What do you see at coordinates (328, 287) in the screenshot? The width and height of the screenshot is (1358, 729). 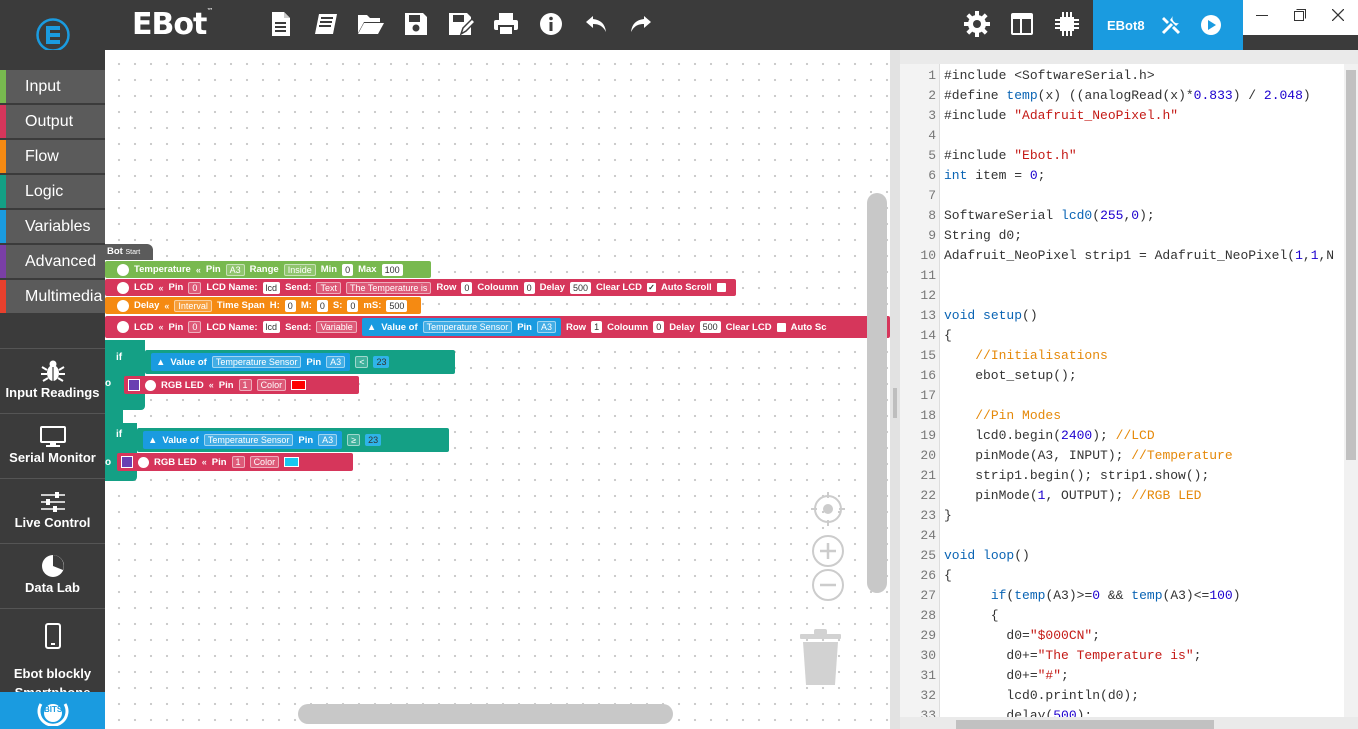 I see `send-dropdown: Text` at bounding box center [328, 287].